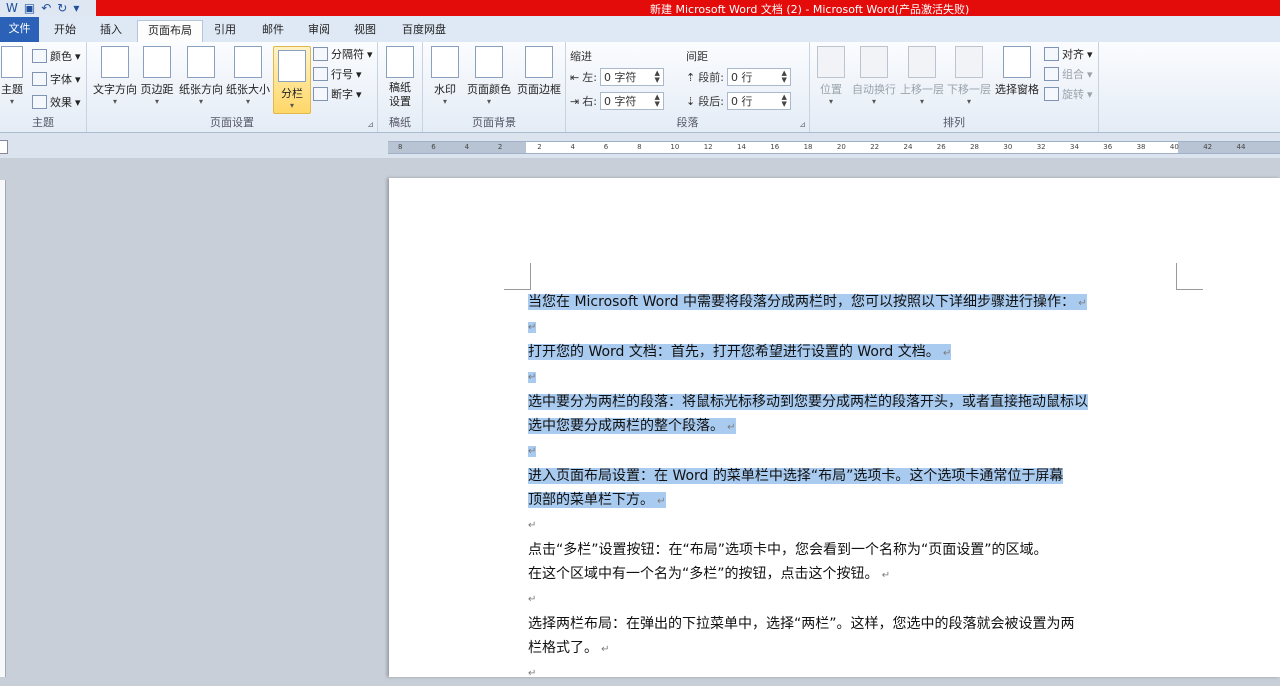 The image size is (1280, 686). Describe the element at coordinates (1068, 54) in the screenshot. I see `align-button: 对齐 ▾` at that location.